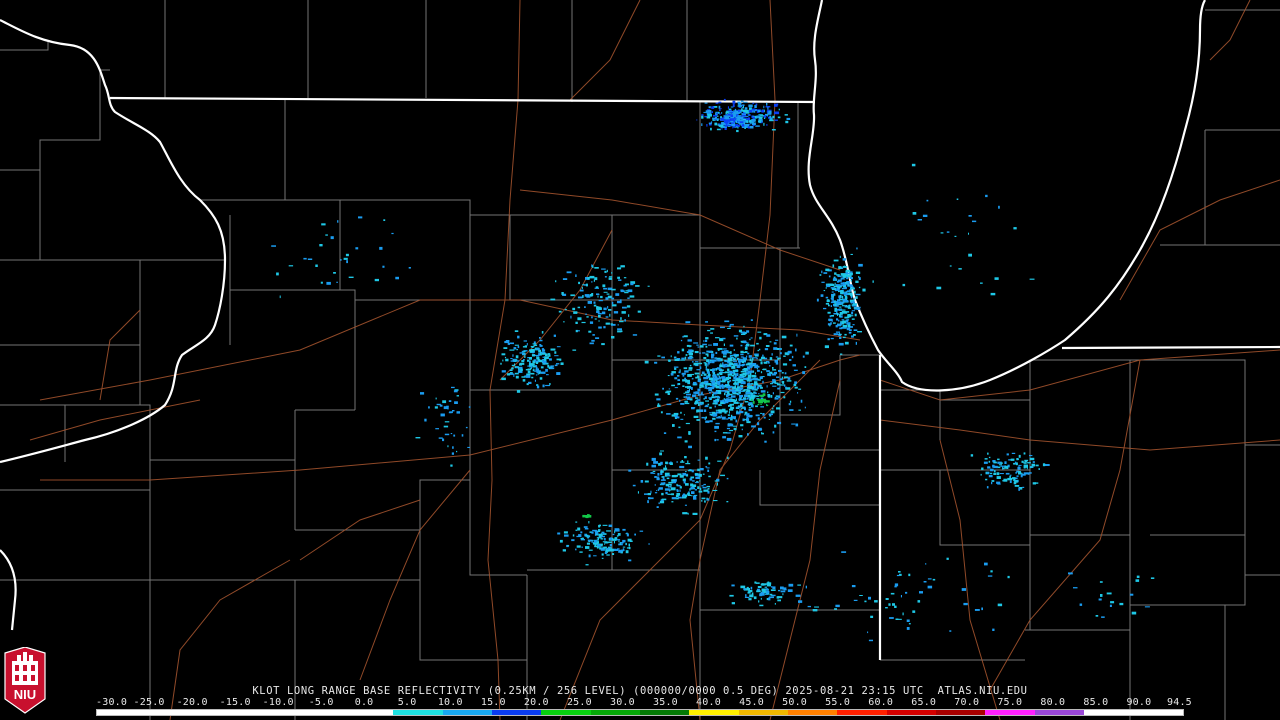 Image resolution: width=1280 pixels, height=720 pixels. What do you see at coordinates (795, 702) in the screenshot?
I see `colorbar-tick-label: 50.0` at bounding box center [795, 702].